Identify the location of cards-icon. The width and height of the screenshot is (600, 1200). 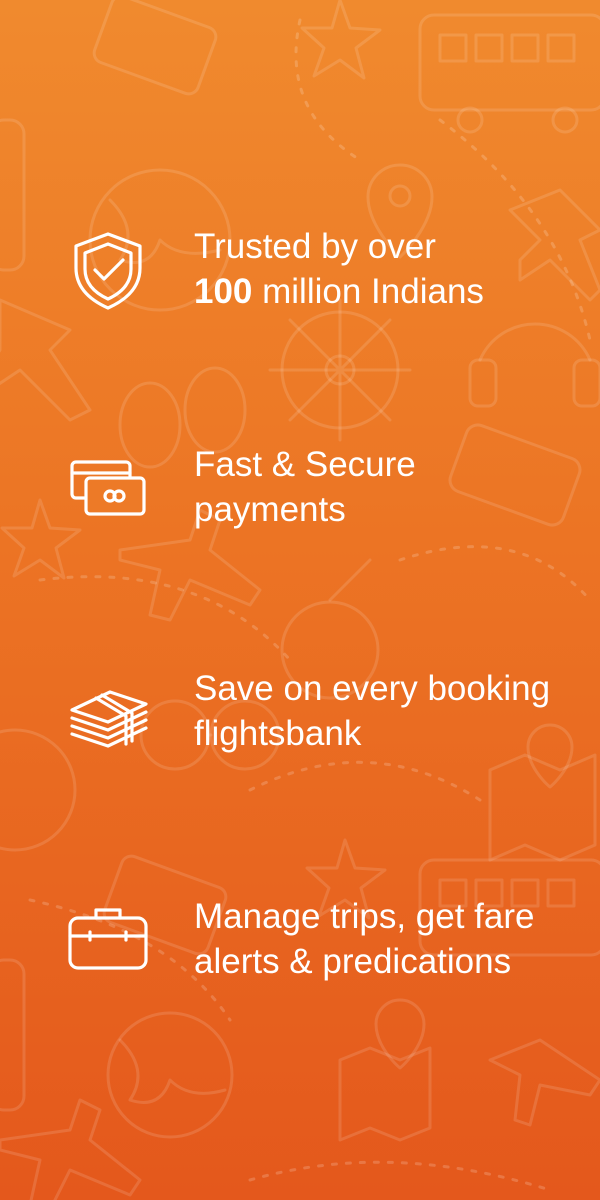
(108, 488).